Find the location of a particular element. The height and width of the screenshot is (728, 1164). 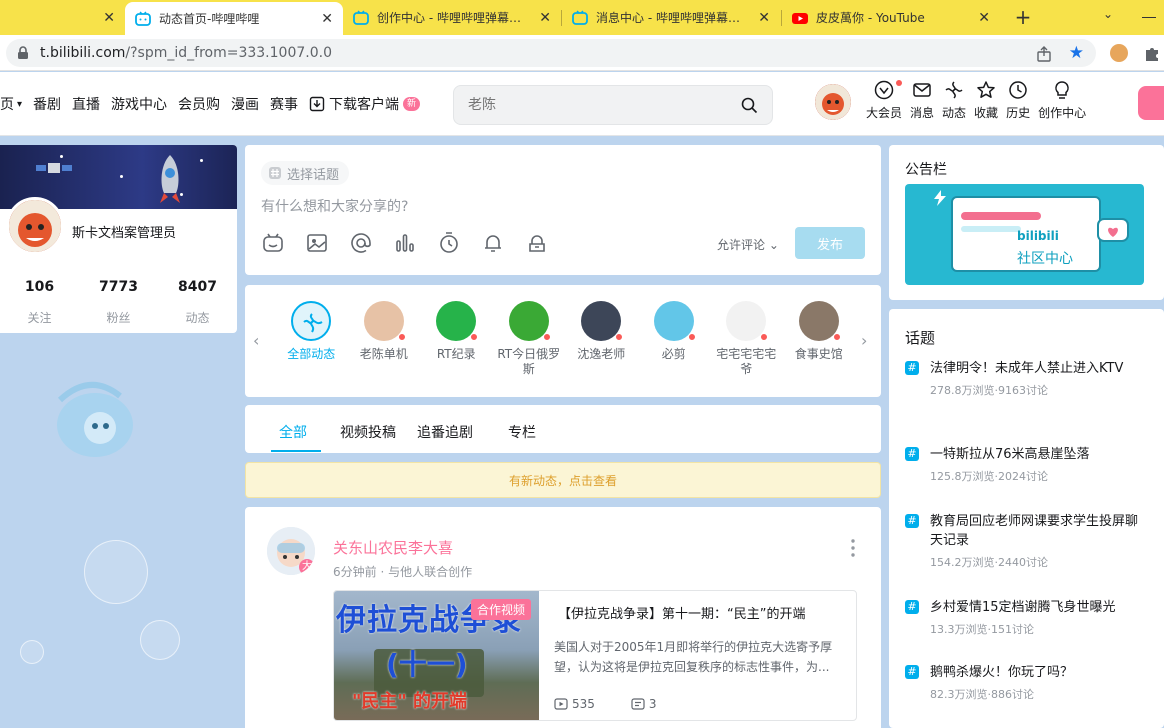

topic-item: # 乡村爱情15定档谢腾飞身世曝光 13.3万浏览·151讨论 is located at coordinates (1027, 617).